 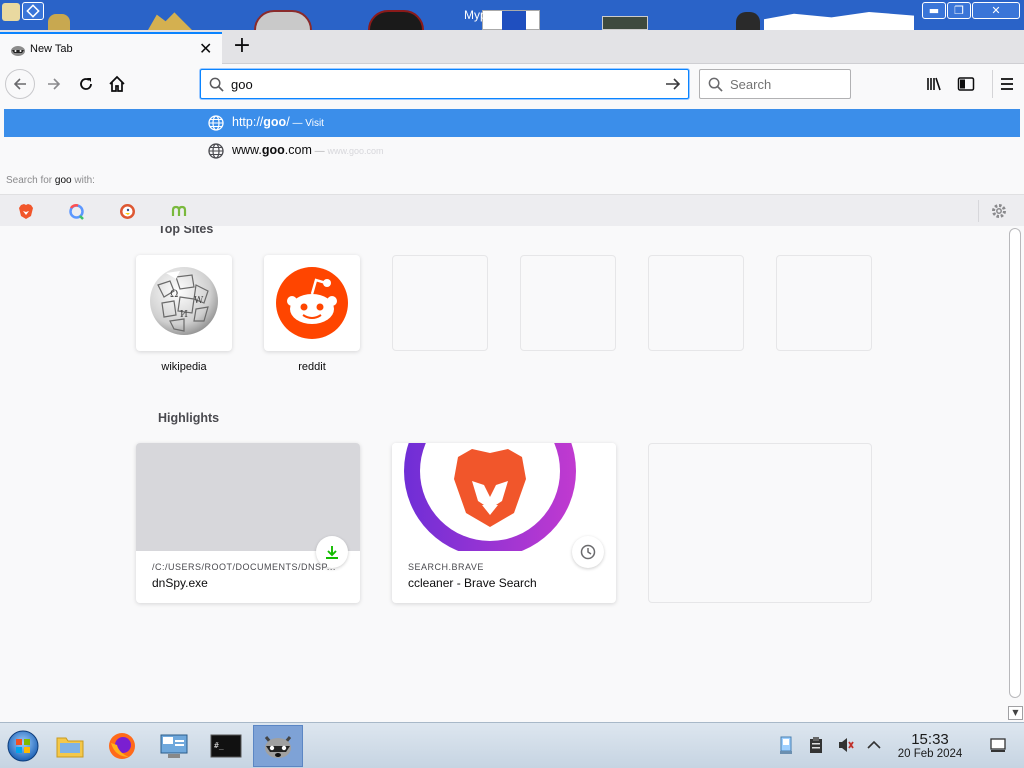 What do you see at coordinates (1015, 713) in the screenshot?
I see `scroll-down-button: ▼` at bounding box center [1015, 713].